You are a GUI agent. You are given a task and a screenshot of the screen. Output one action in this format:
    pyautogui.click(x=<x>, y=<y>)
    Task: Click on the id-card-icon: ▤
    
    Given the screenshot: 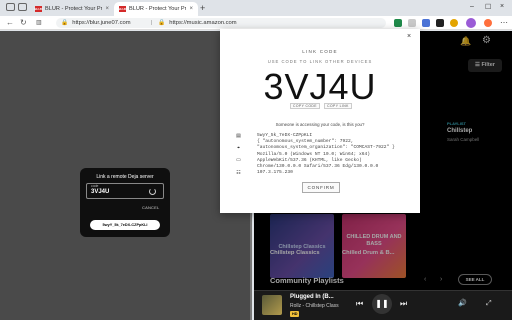 What is the action you would take?
    pyautogui.click(x=238, y=136)
    